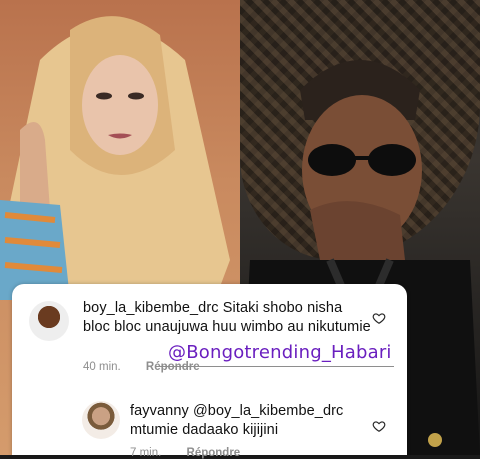 This screenshot has width=480, height=459. What do you see at coordinates (185, 453) in the screenshot?
I see `comment-2-meta: 7 min. Répondre` at bounding box center [185, 453].